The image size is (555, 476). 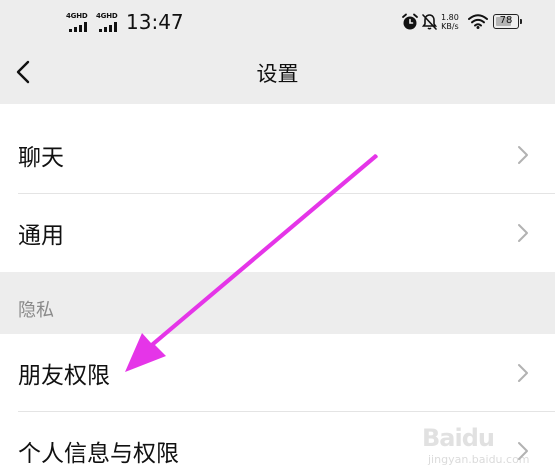 I want to click on settings-row-label: 通用, so click(x=41, y=236).